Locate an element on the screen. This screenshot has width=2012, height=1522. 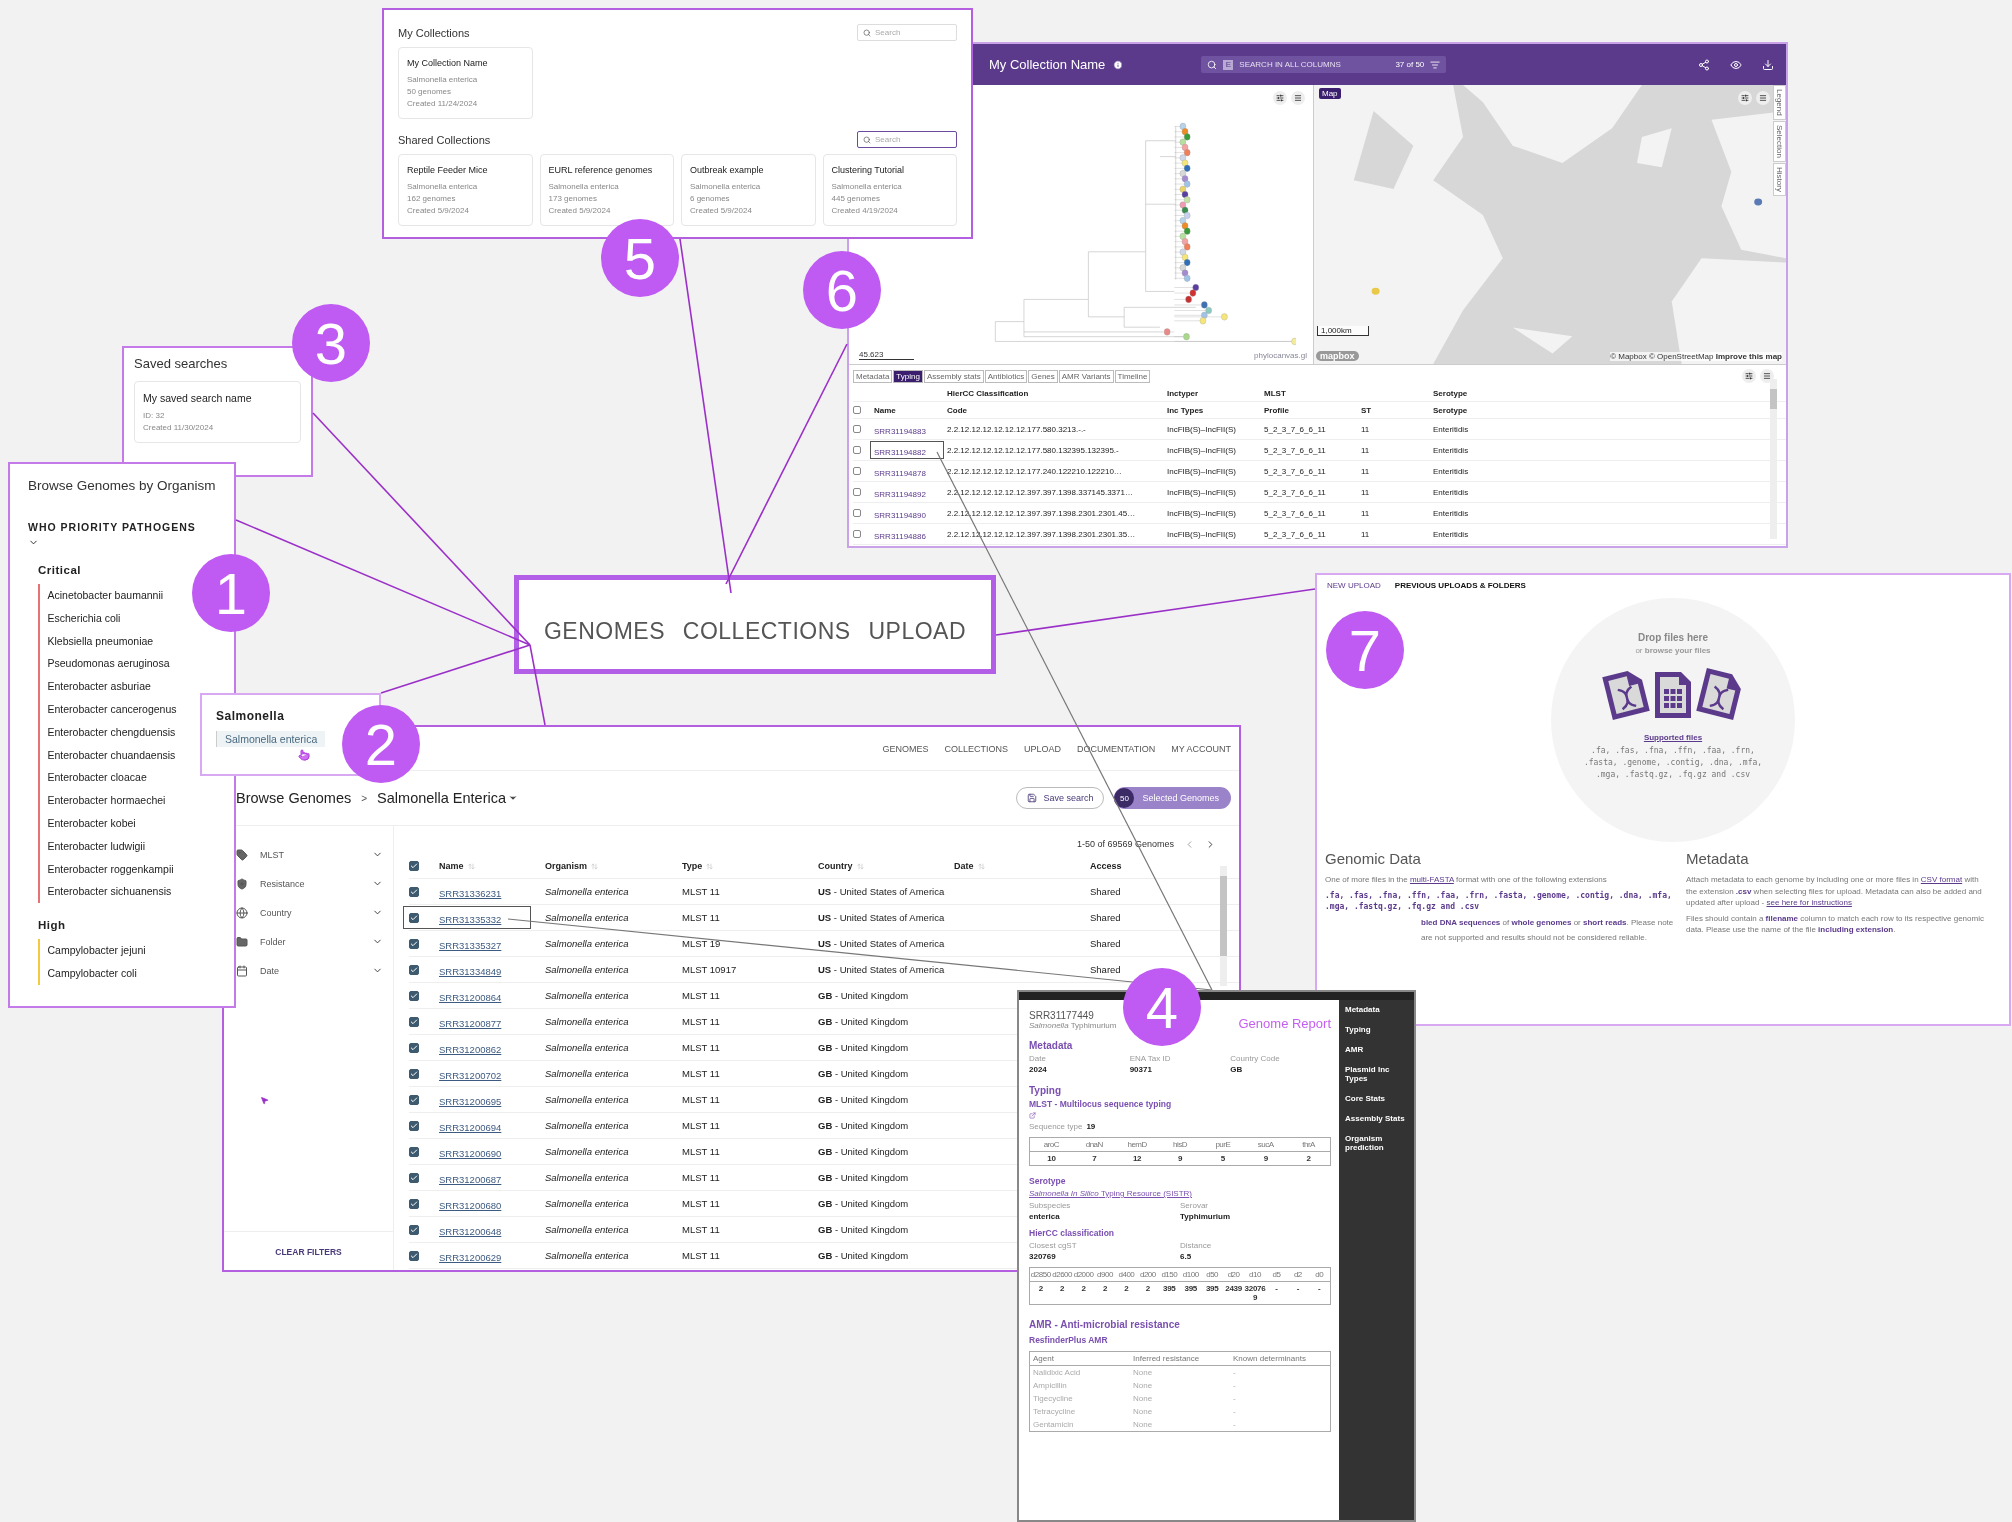
filter-item: Folder is located at coordinates (309, 941).